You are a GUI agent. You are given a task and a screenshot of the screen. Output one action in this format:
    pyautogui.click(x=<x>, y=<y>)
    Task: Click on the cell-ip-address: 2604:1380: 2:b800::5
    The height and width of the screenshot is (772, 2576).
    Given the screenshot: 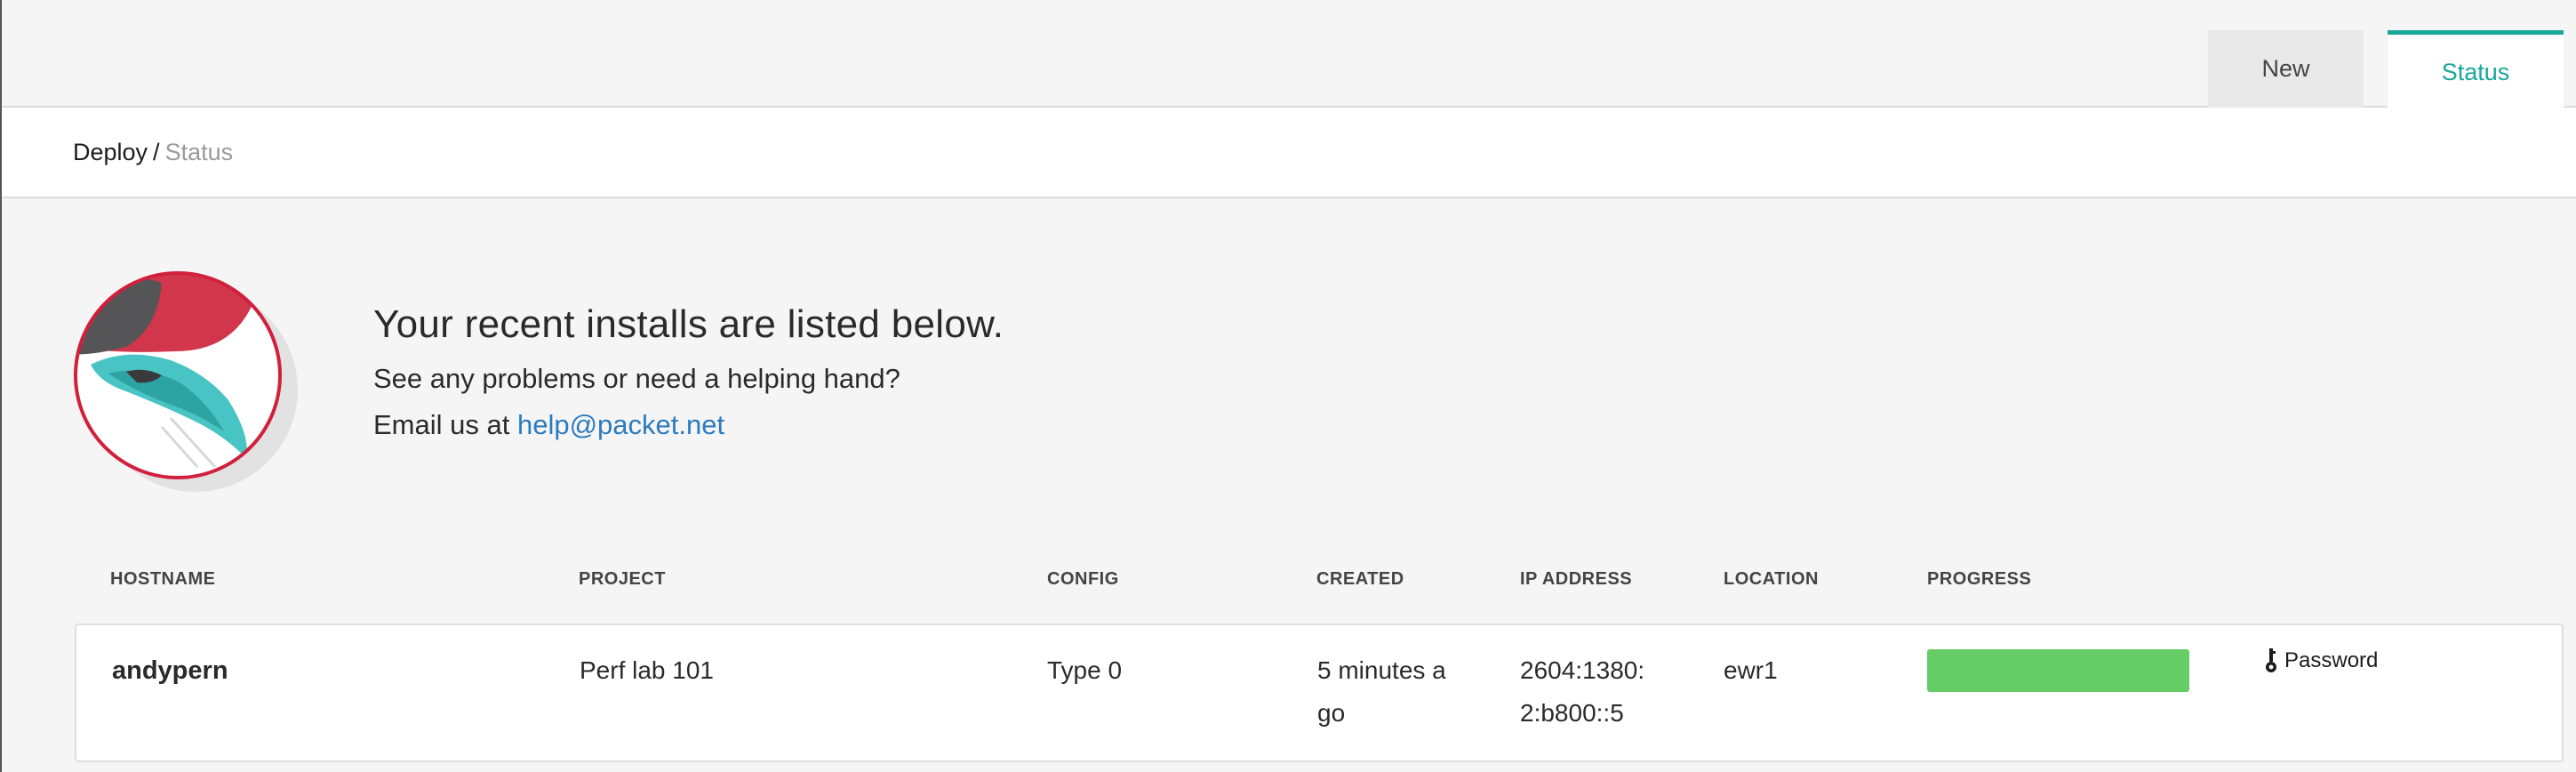 What is the action you would take?
    pyautogui.click(x=1582, y=692)
    